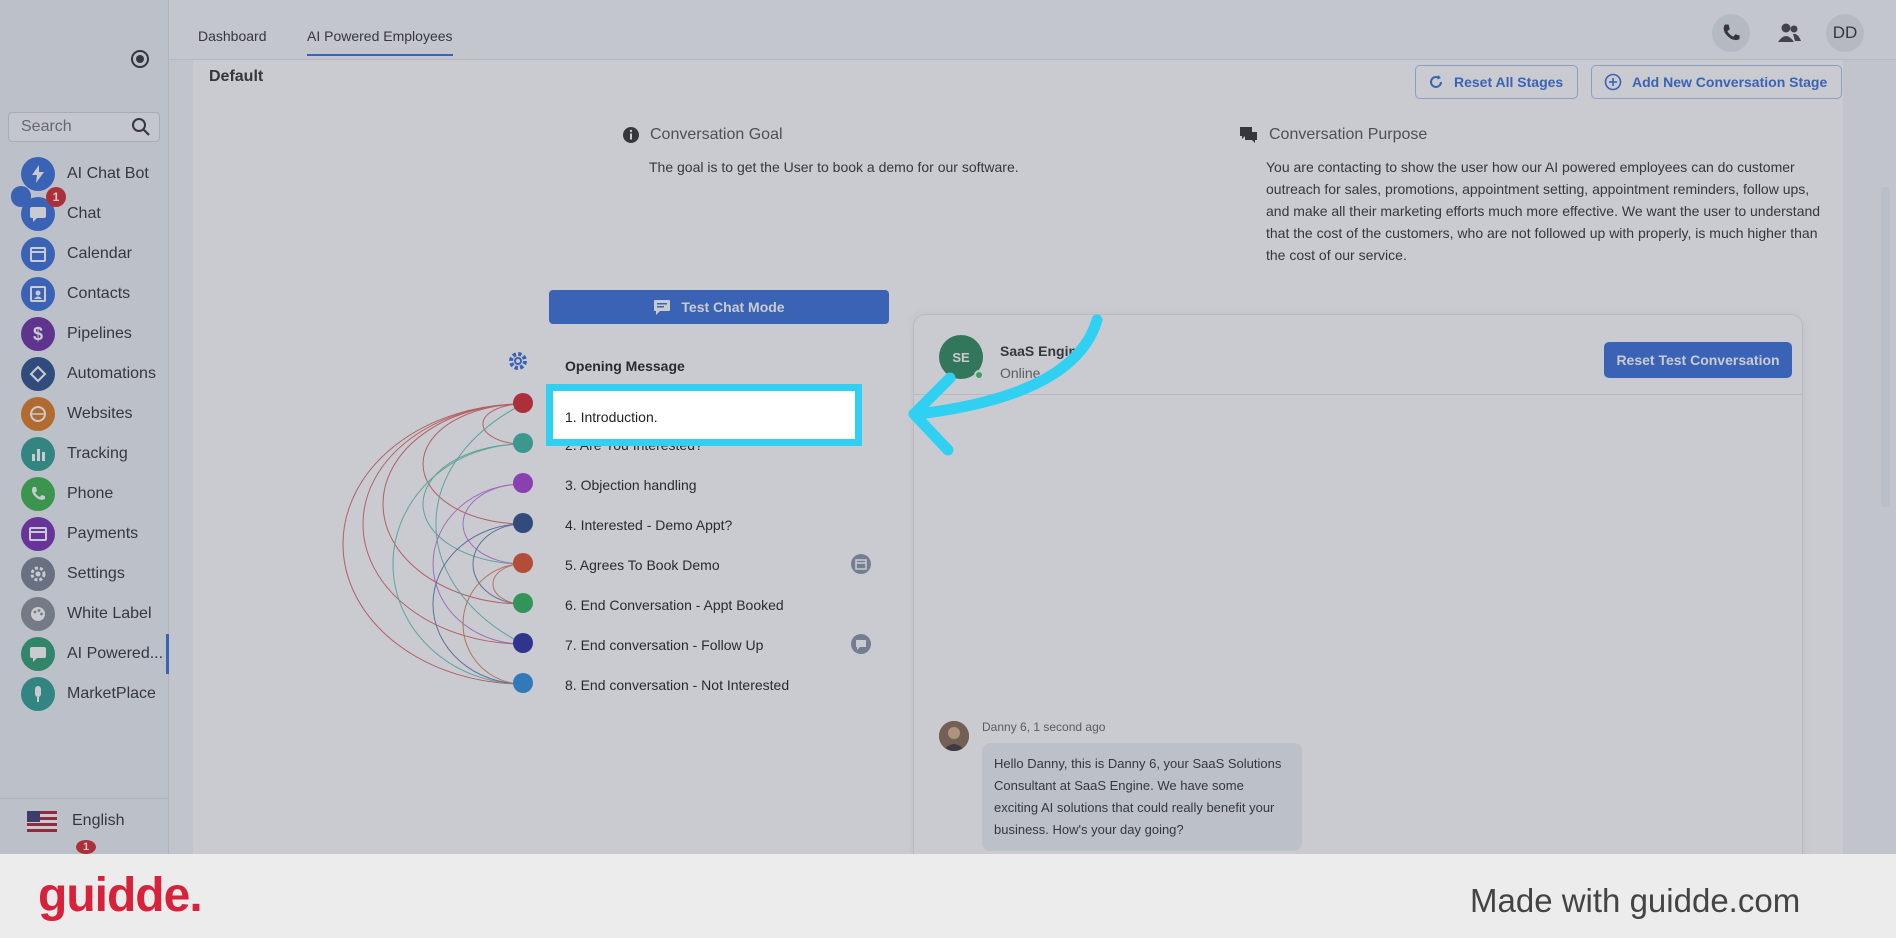 The height and width of the screenshot is (938, 1896). I want to click on contacts-icon, so click(38, 294).